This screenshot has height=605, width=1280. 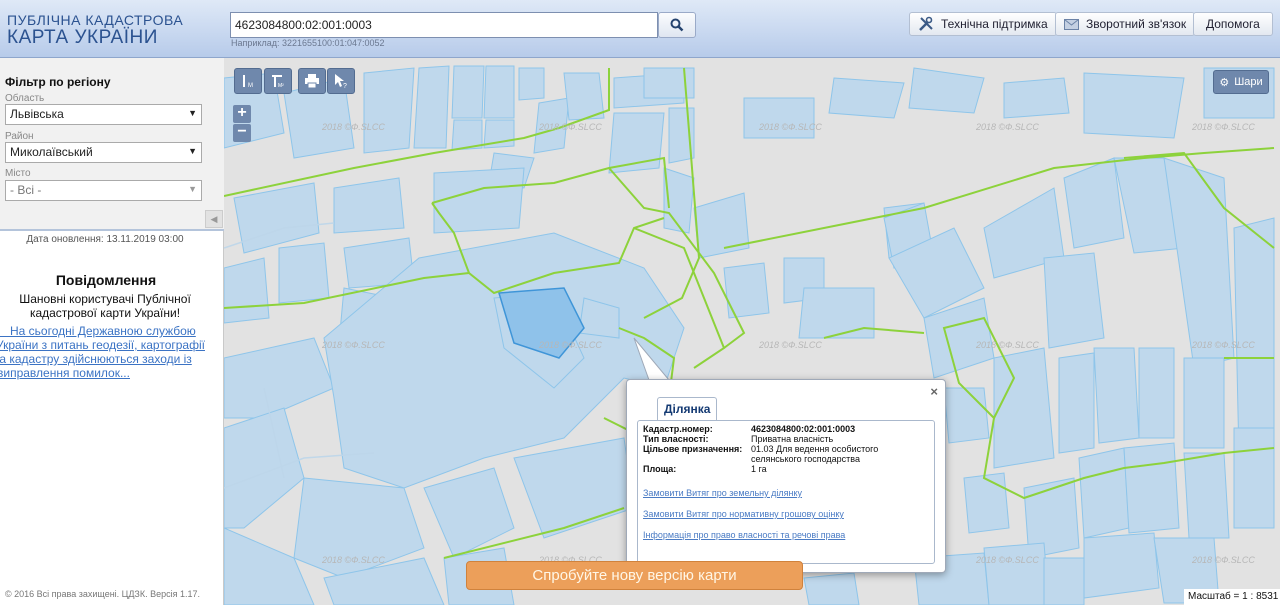 I want to click on district-select: Миколаївський ▼, so click(x=103, y=152).